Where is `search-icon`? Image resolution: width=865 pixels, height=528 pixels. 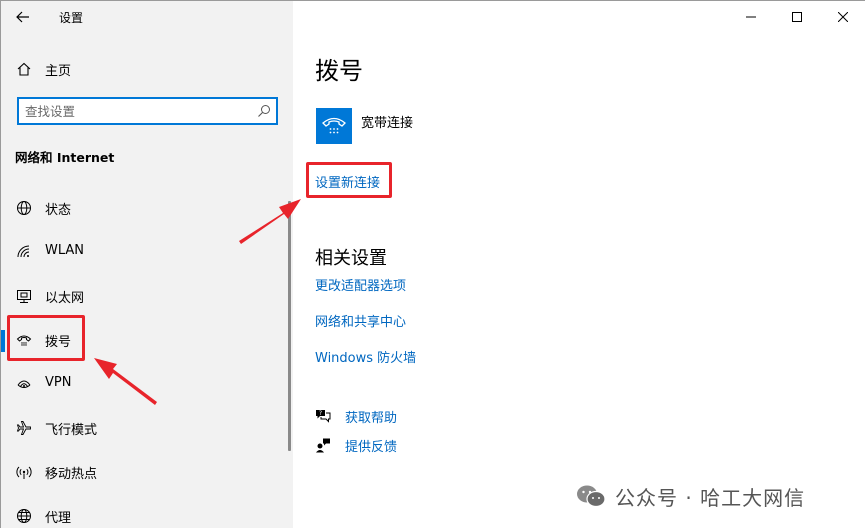
search-icon is located at coordinates (264, 111).